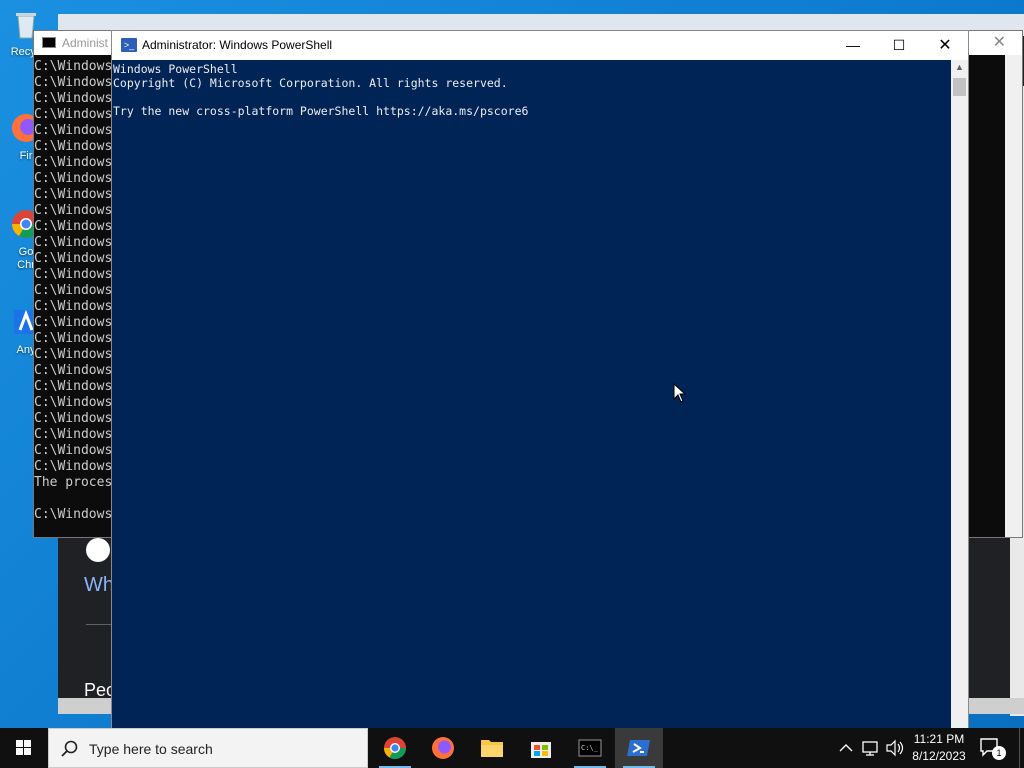  Describe the element at coordinates (959, 394) in the screenshot. I see `powershell-vertical-scrollbar: ▲` at that location.